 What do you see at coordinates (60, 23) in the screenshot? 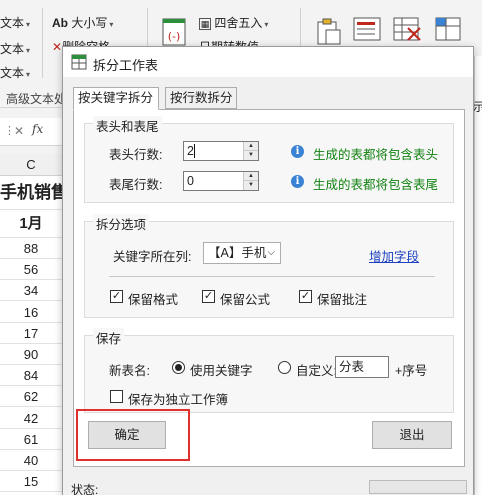
I see `case-icon: Ab` at bounding box center [60, 23].